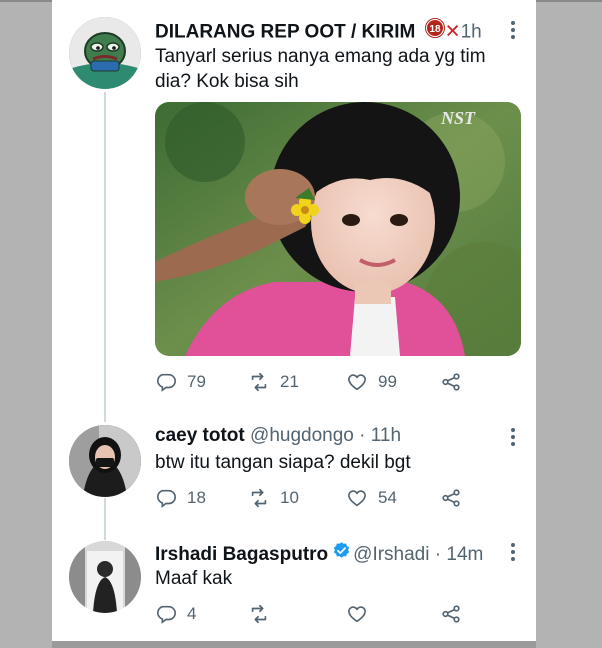 This screenshot has width=602, height=648. Describe the element at coordinates (227, 81) in the screenshot. I see `tweet-text-line: dia? Kok bisa sih` at that location.